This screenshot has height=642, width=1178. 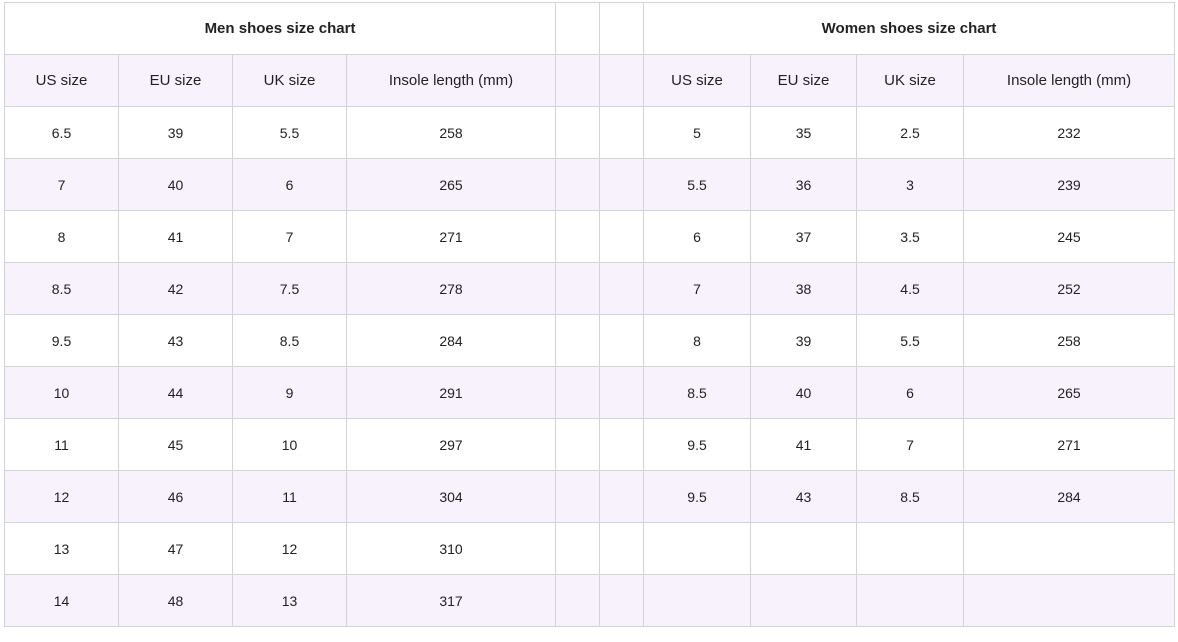 What do you see at coordinates (910, 340) in the screenshot?
I see `women-uk-cell: 5.5` at bounding box center [910, 340].